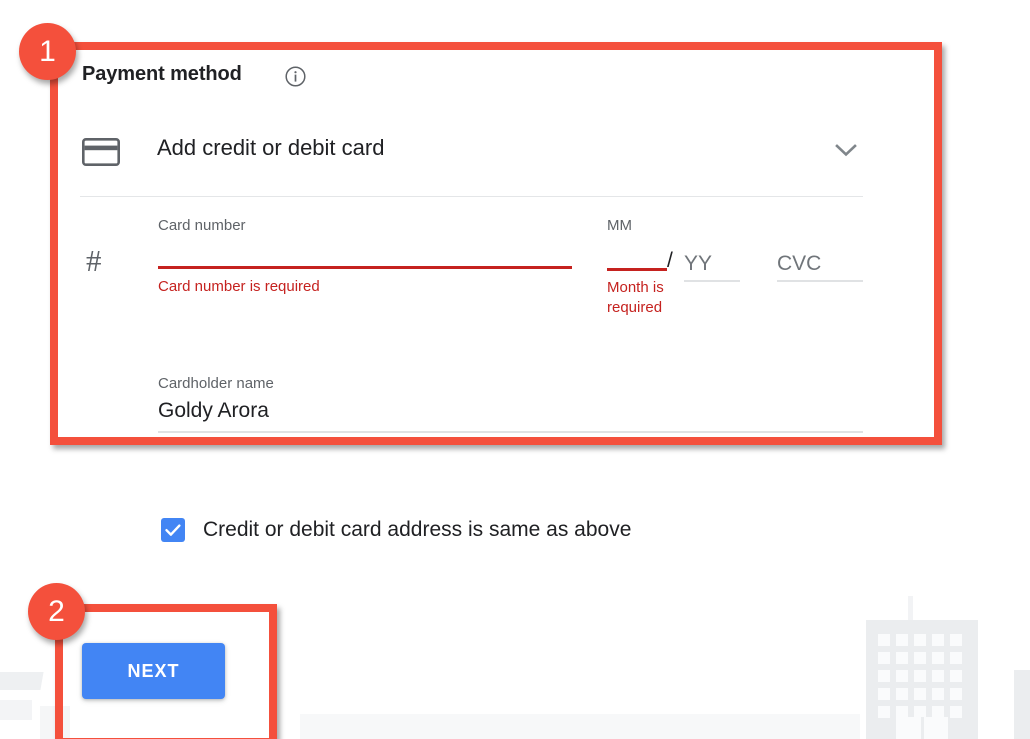  I want to click on card-number-field: Card number Card number is required, so click(365, 256).